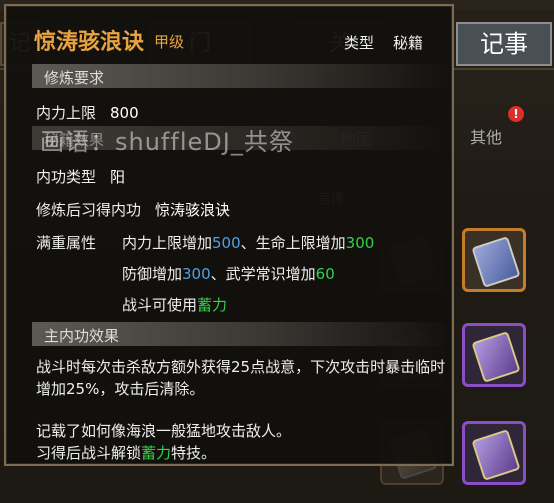 The image size is (554, 503). What do you see at coordinates (164, 431) in the screenshot?
I see `description-line: 记载了如何像海浪一般猛地攻击敌人。` at bounding box center [164, 431].